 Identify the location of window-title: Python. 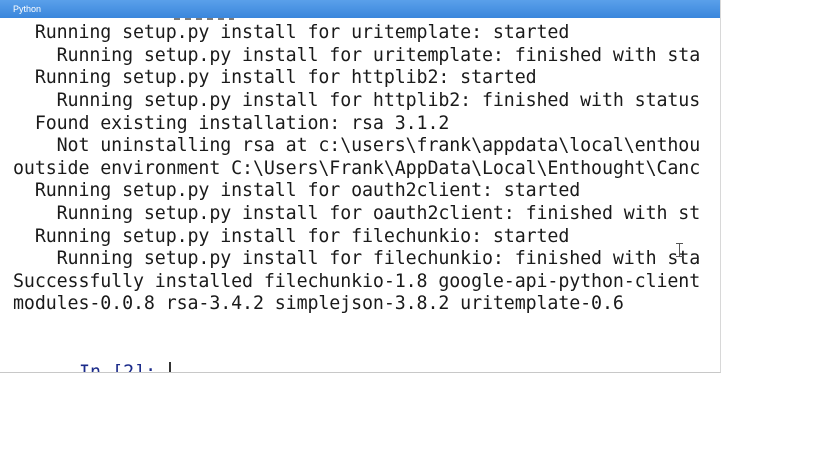
(27, 9).